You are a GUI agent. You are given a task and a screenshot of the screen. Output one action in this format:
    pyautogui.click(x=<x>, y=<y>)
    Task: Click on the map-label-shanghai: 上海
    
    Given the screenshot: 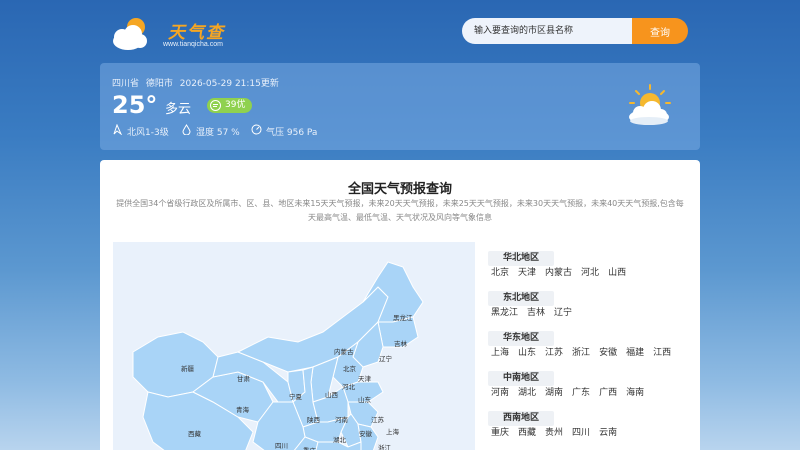 What is the action you would take?
    pyautogui.click(x=392, y=431)
    